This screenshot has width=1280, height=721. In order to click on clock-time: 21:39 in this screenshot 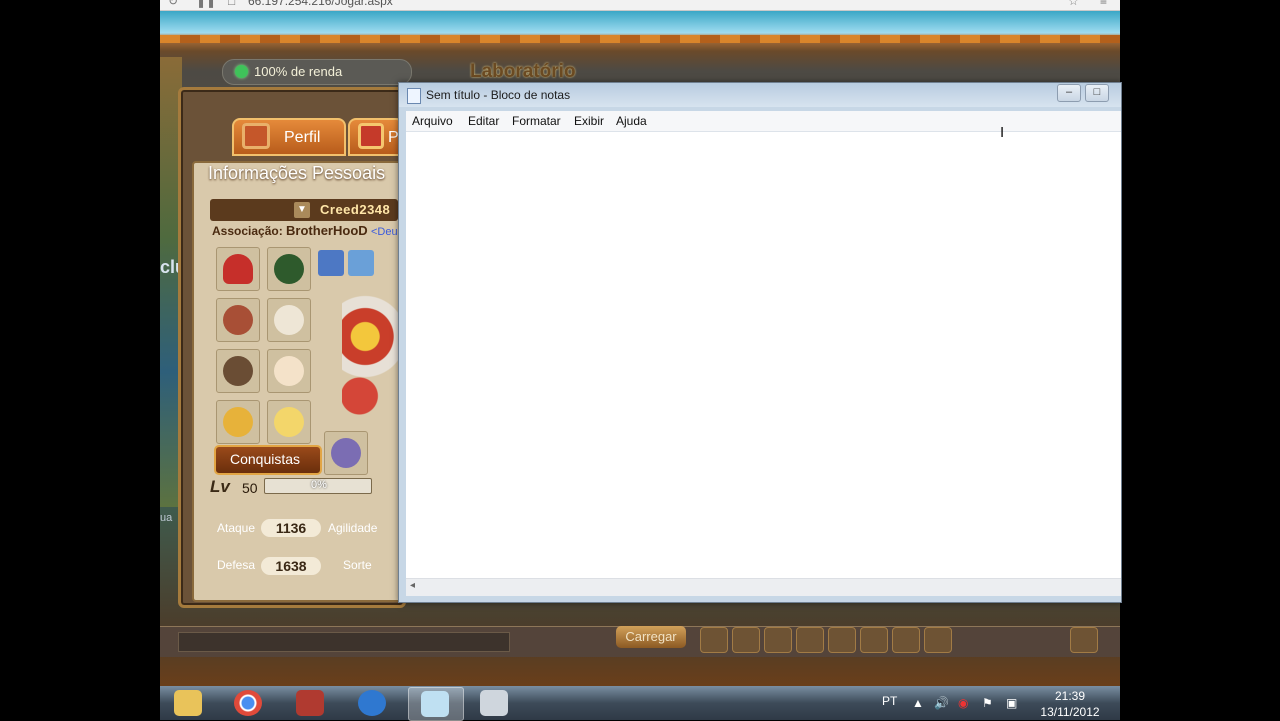, I will do `click(1070, 696)`.